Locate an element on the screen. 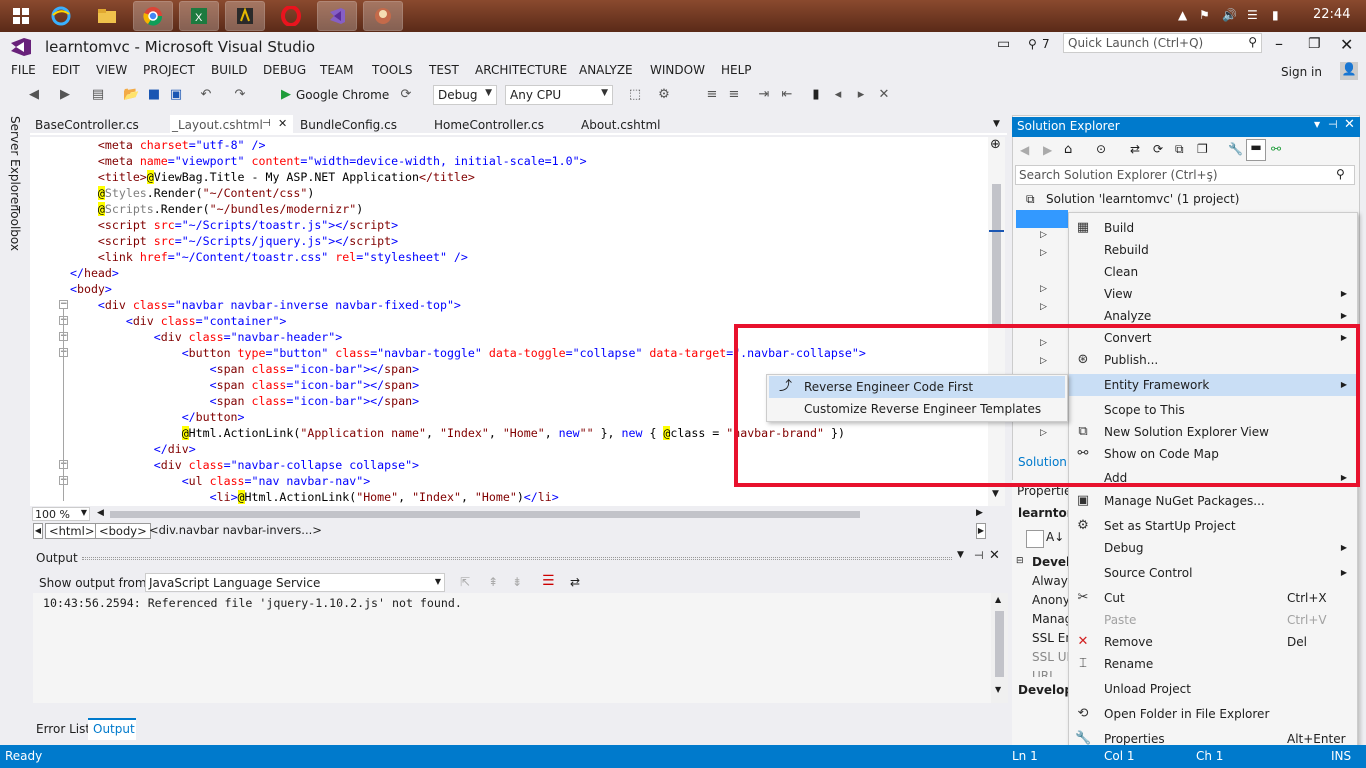 This screenshot has width=1366, height=768. sync-icon: ⇄ is located at coordinates (1135, 149).